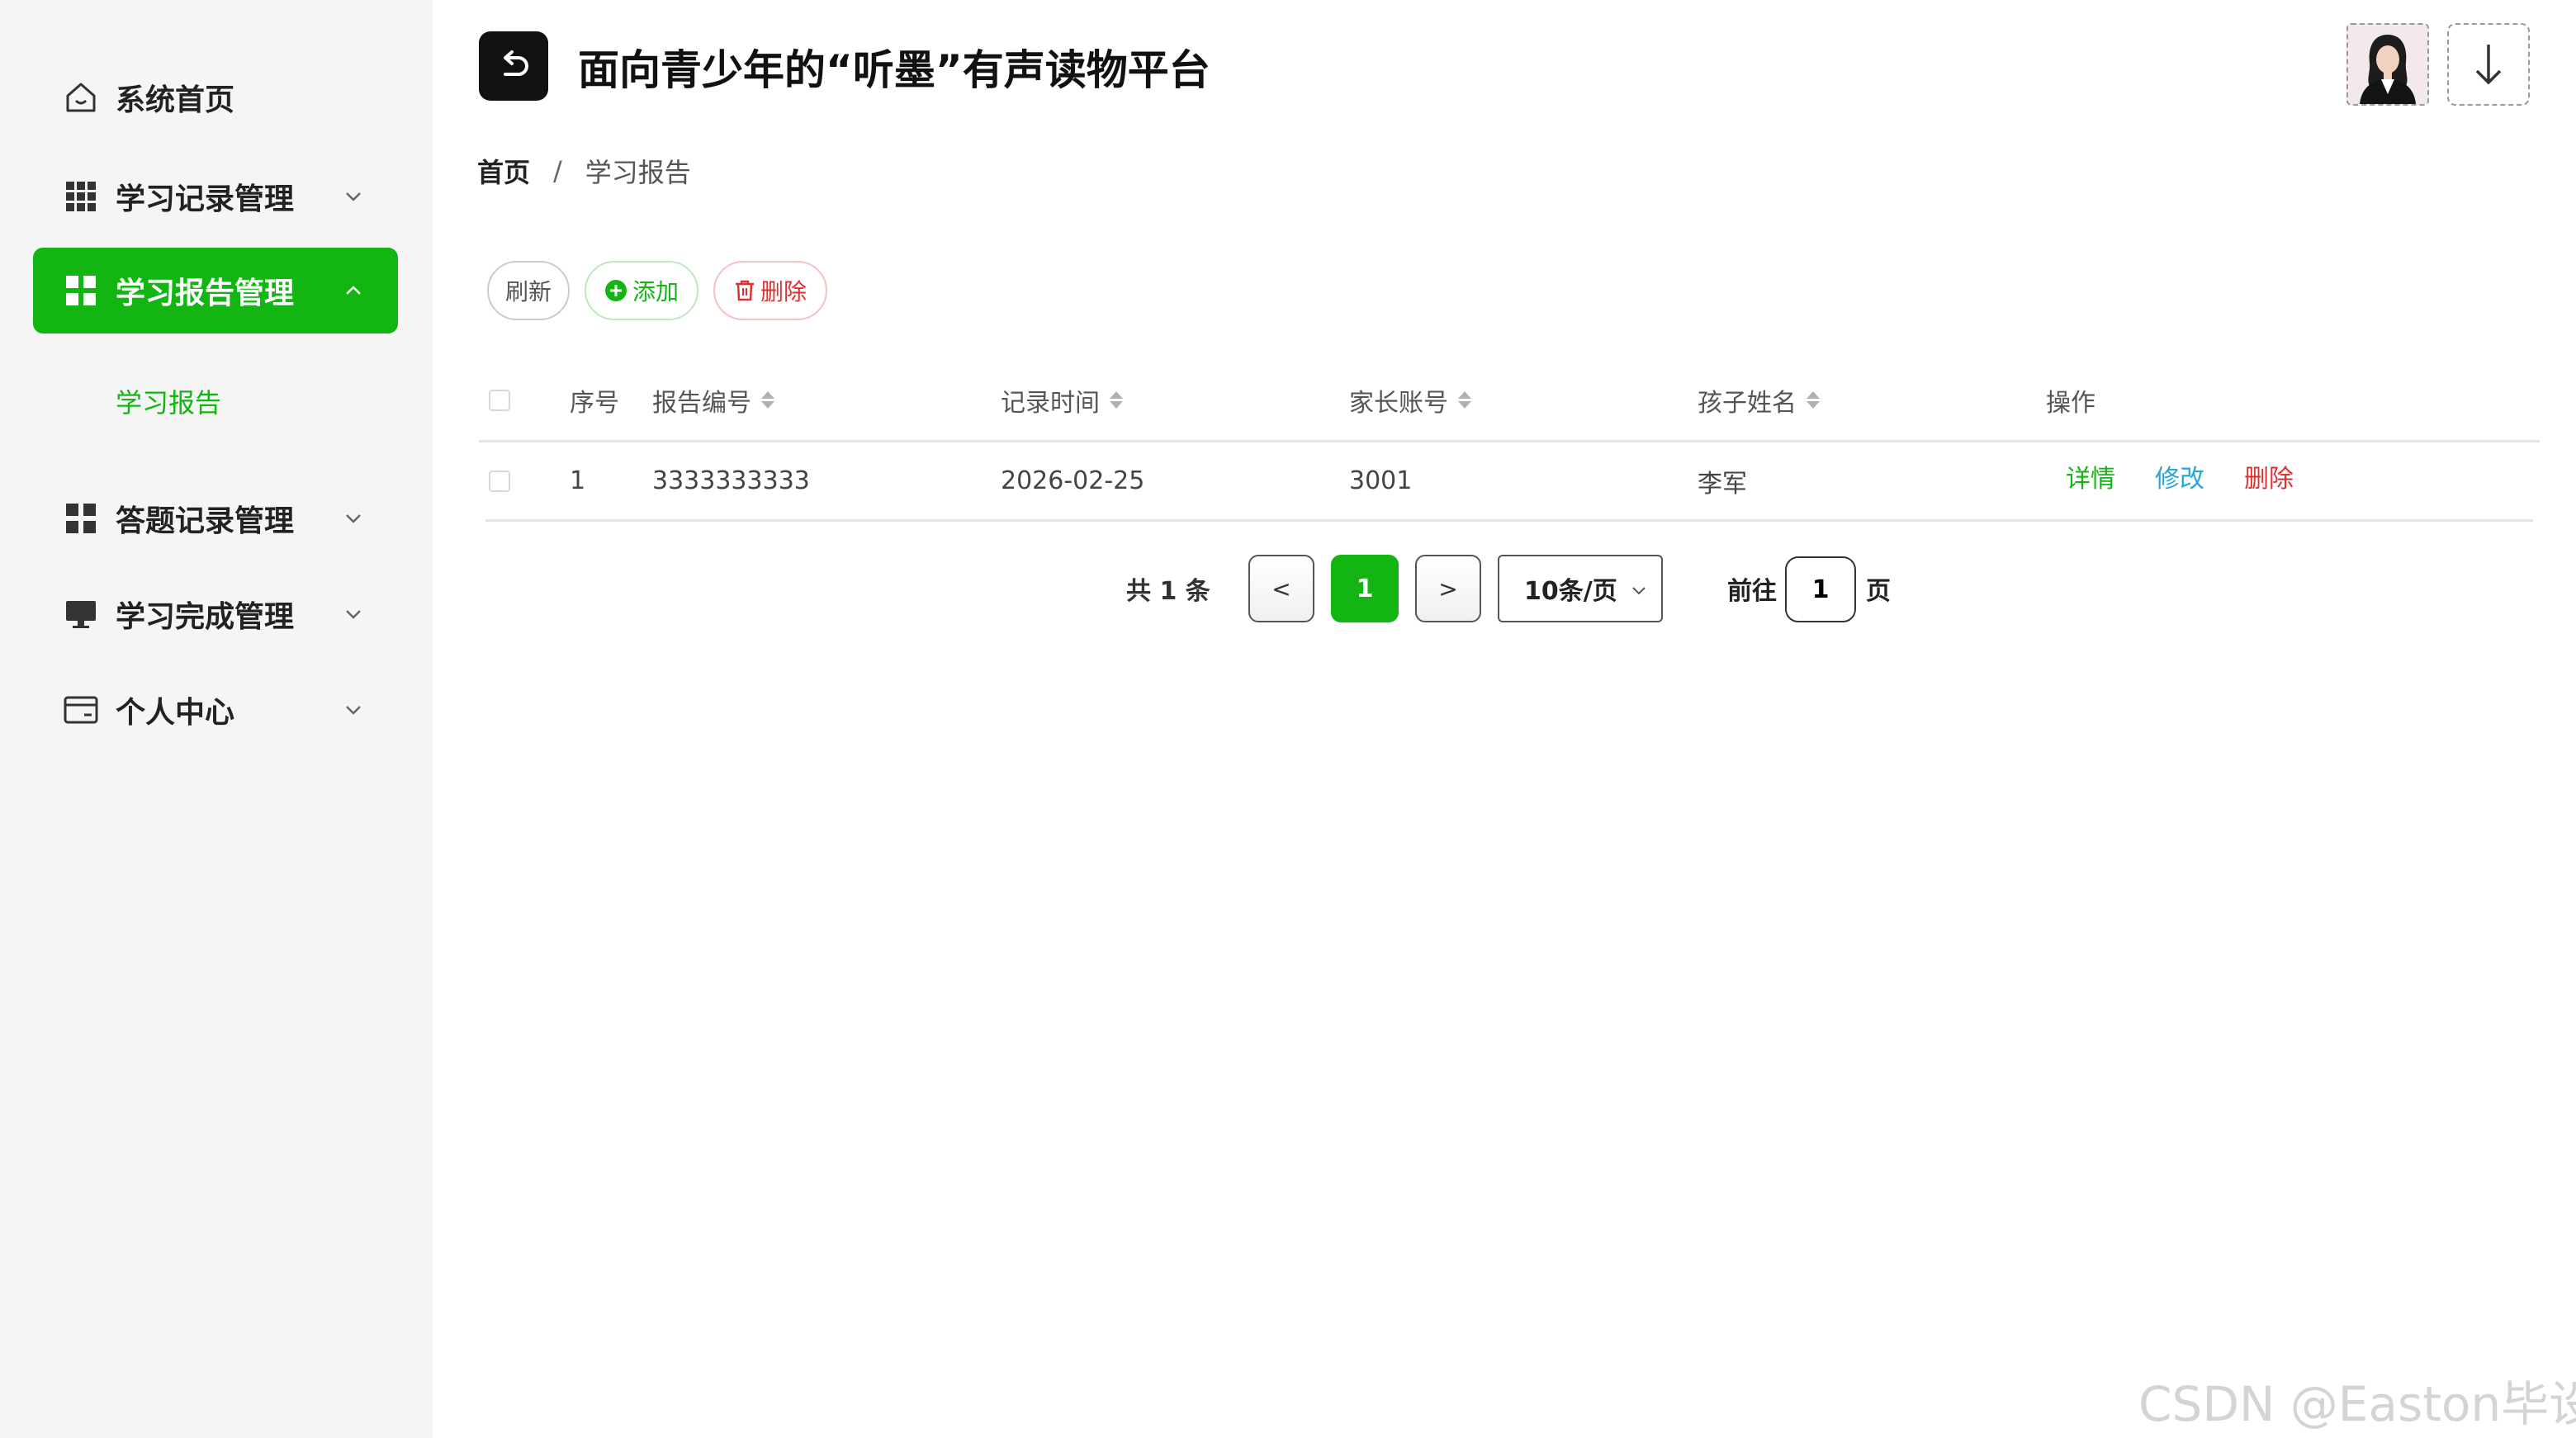 The width and height of the screenshot is (2576, 1438). I want to click on cell-report-no: 3333333333, so click(731, 480).